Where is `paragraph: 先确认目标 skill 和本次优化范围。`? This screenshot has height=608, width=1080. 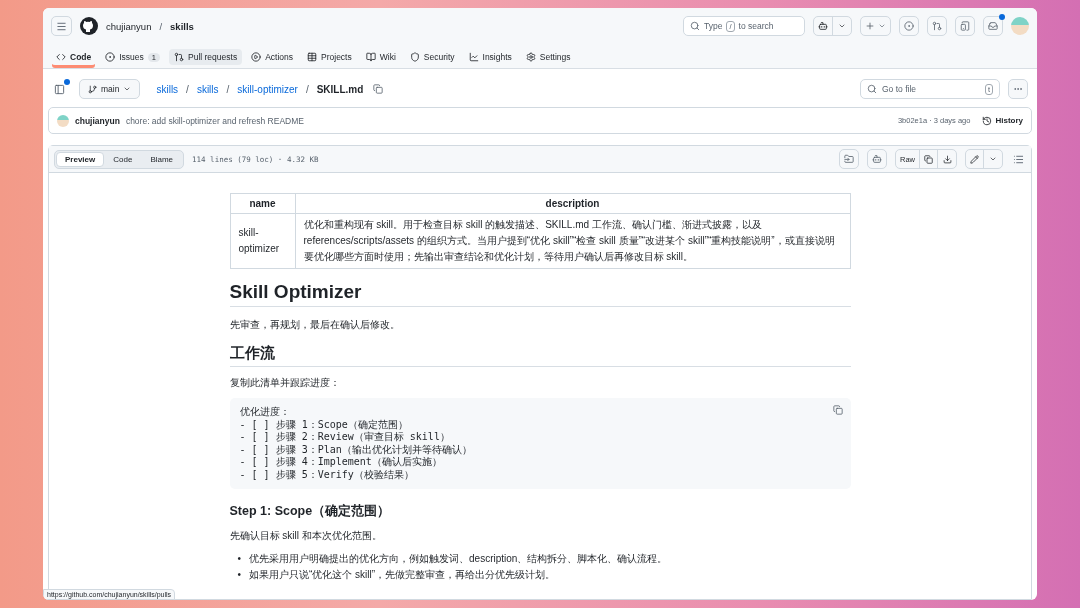 paragraph: 先确认目标 skill 和本次优化范围。 is located at coordinates (306, 536).